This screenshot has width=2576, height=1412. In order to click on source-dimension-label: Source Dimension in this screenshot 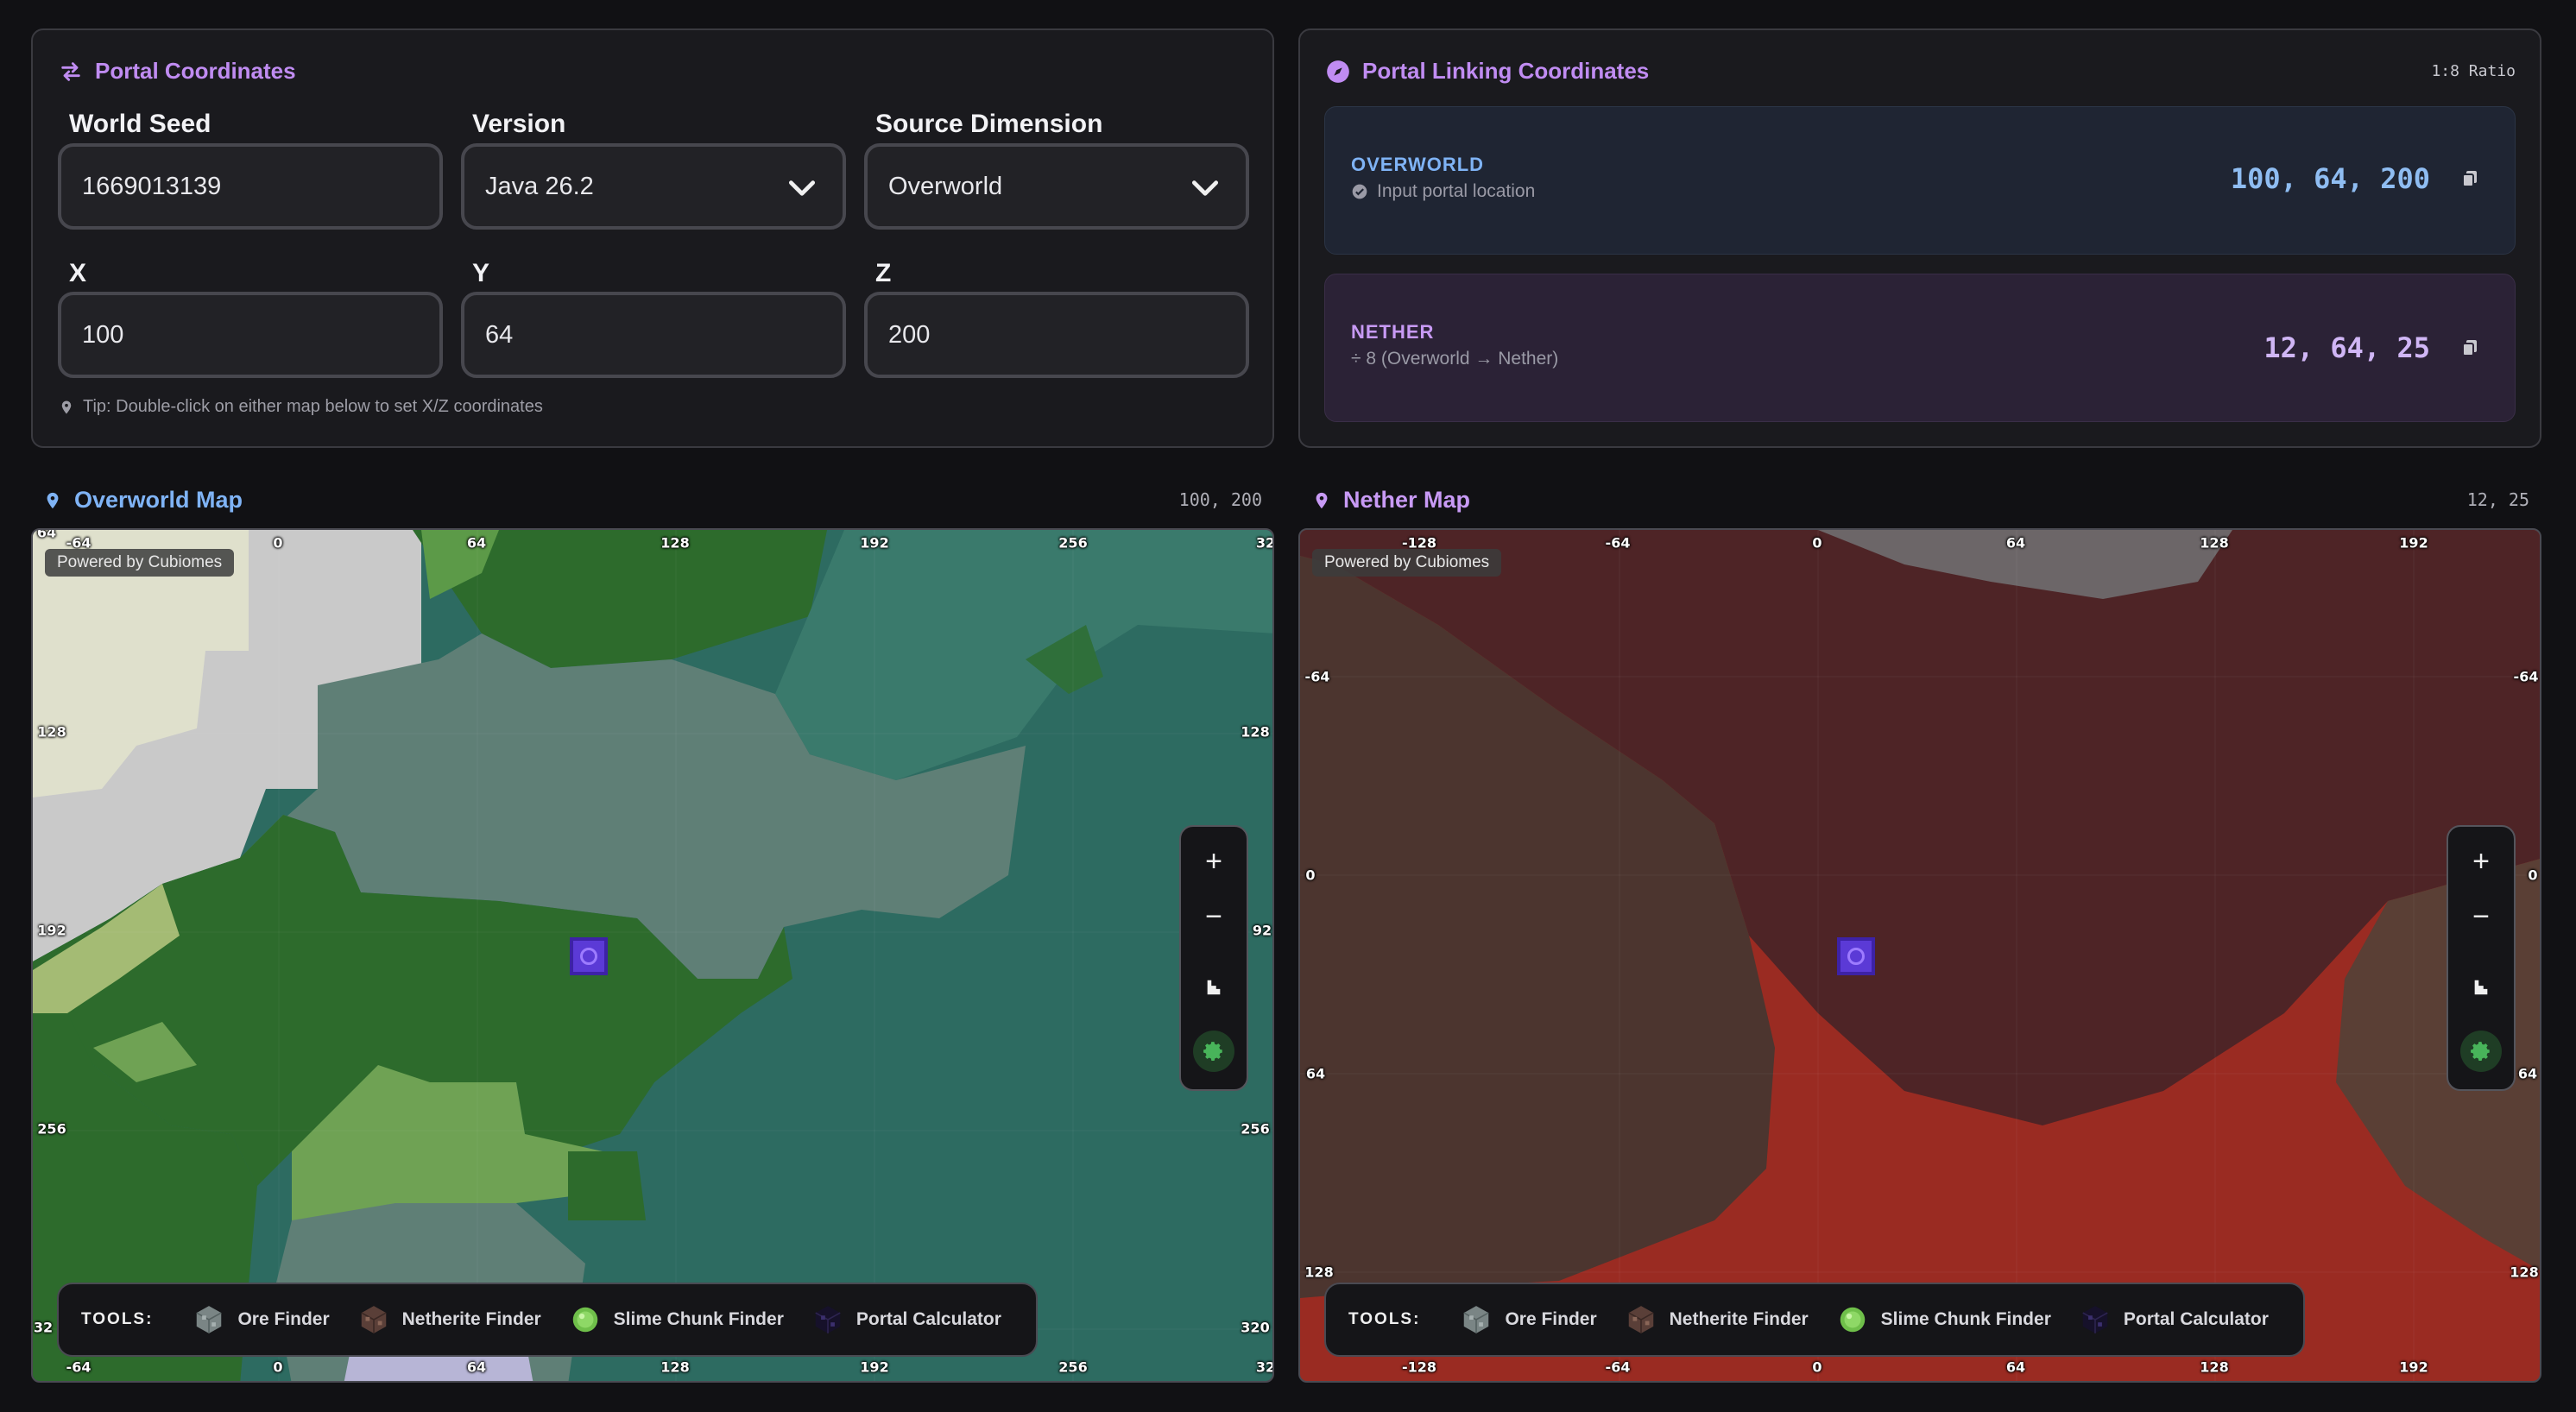, I will do `click(989, 124)`.